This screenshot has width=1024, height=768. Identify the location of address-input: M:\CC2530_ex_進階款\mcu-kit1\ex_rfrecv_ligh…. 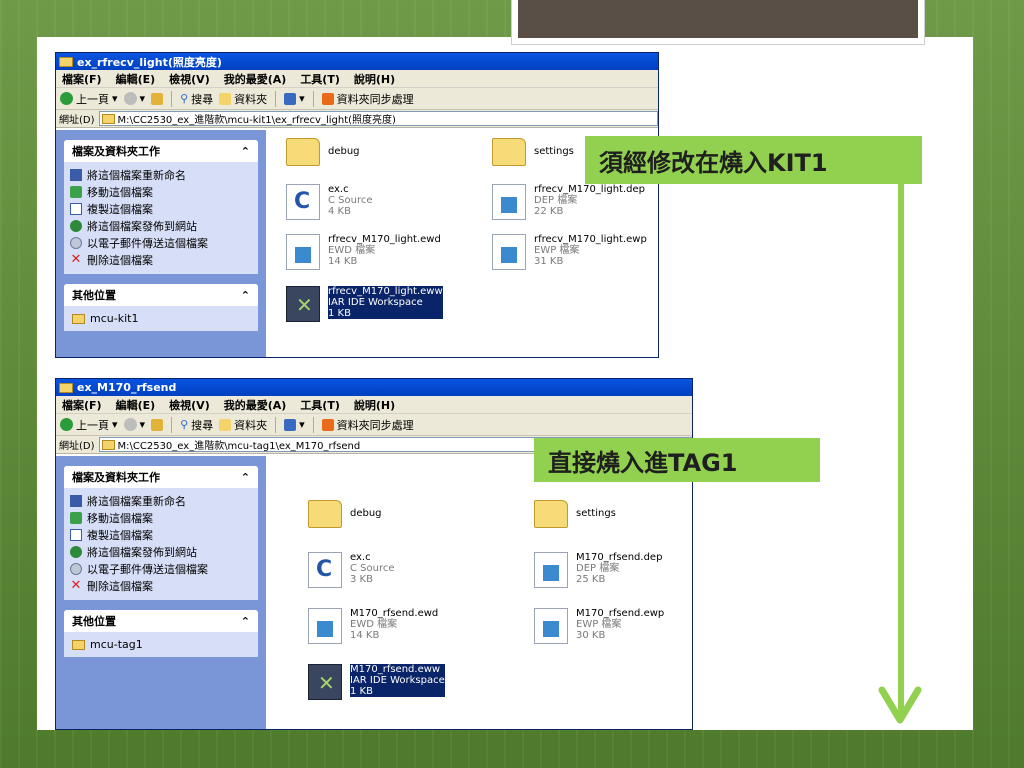
(378, 118).